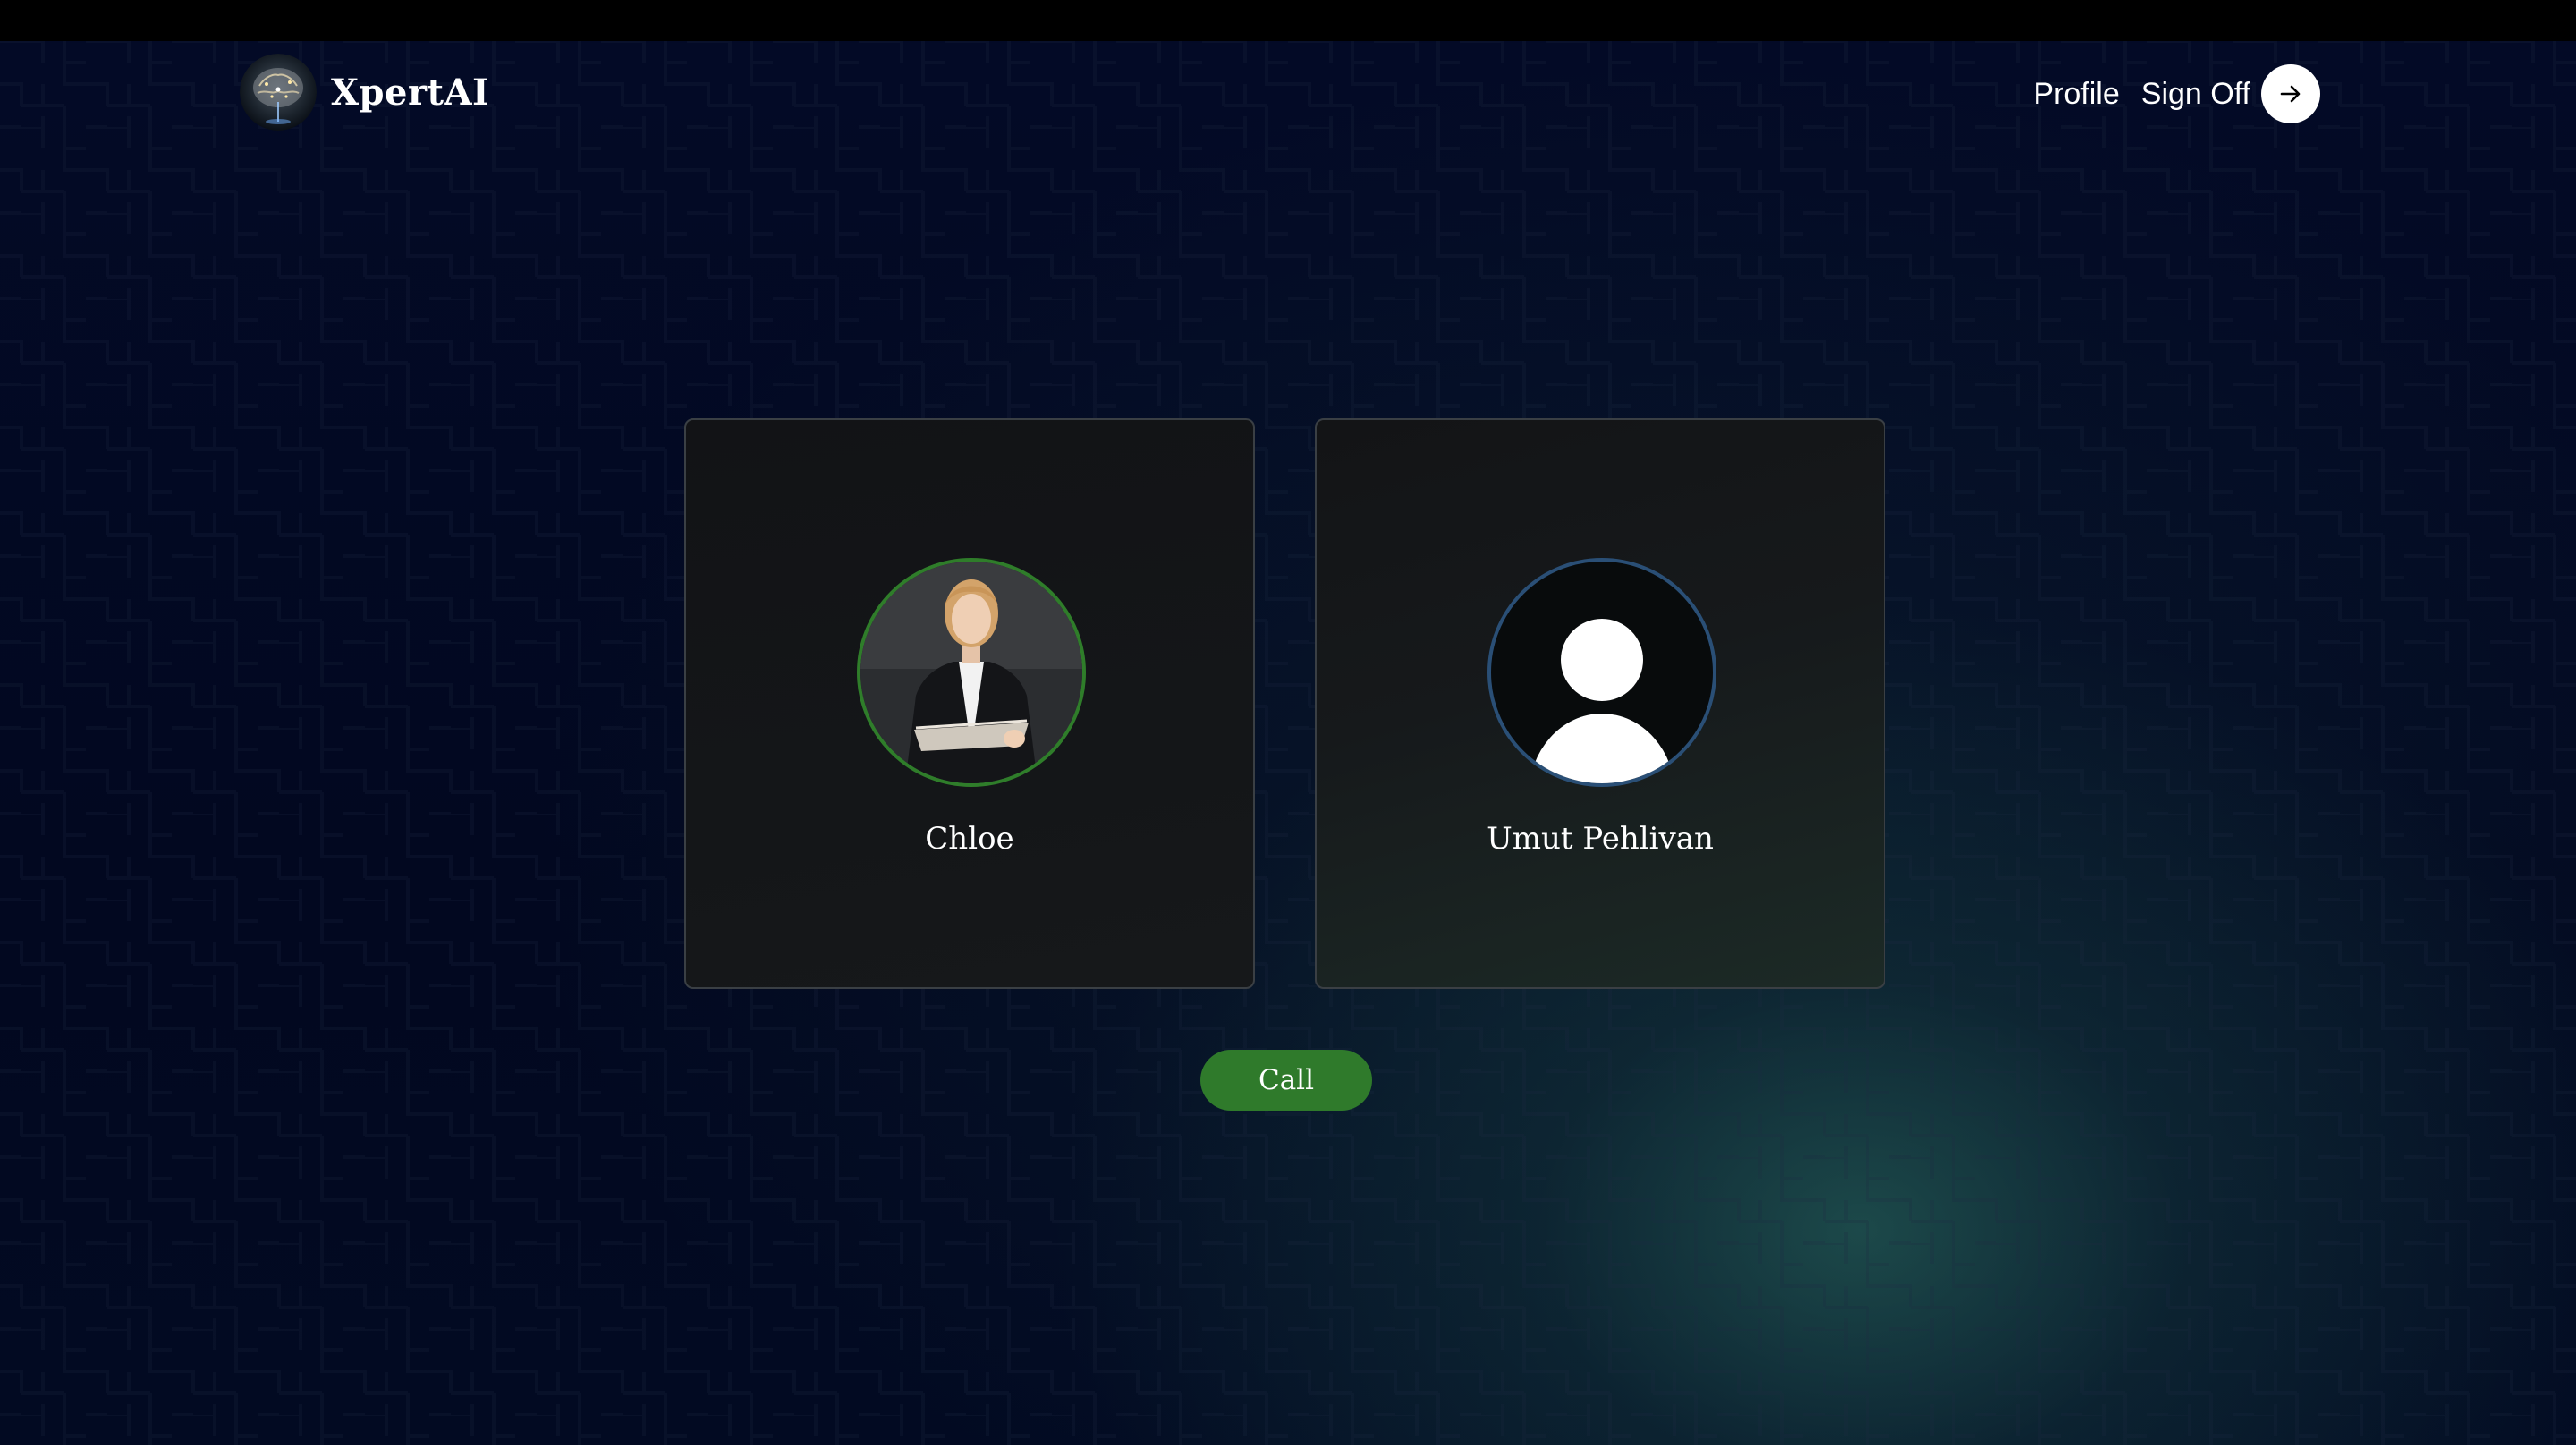 The image size is (2576, 1445). I want to click on brand: XpertAI, so click(364, 92).